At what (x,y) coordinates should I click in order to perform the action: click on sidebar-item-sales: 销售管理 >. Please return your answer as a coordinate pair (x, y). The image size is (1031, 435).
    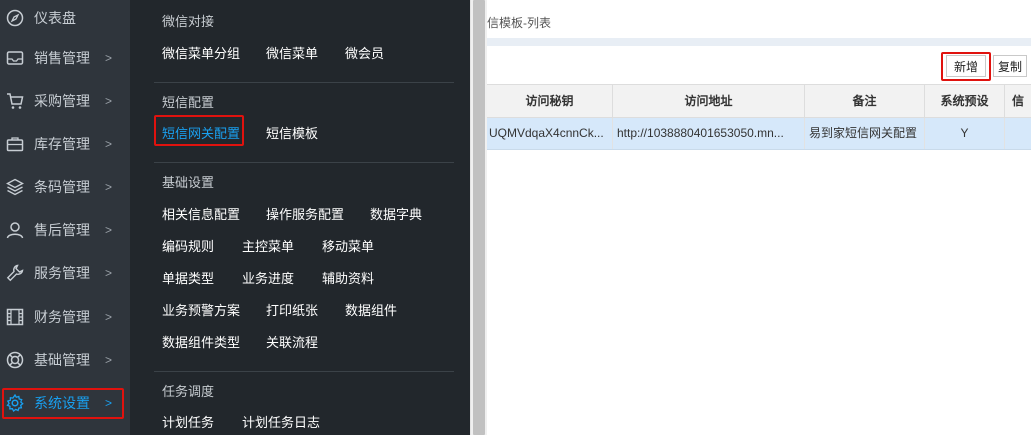
    Looking at the image, I should click on (65, 57).